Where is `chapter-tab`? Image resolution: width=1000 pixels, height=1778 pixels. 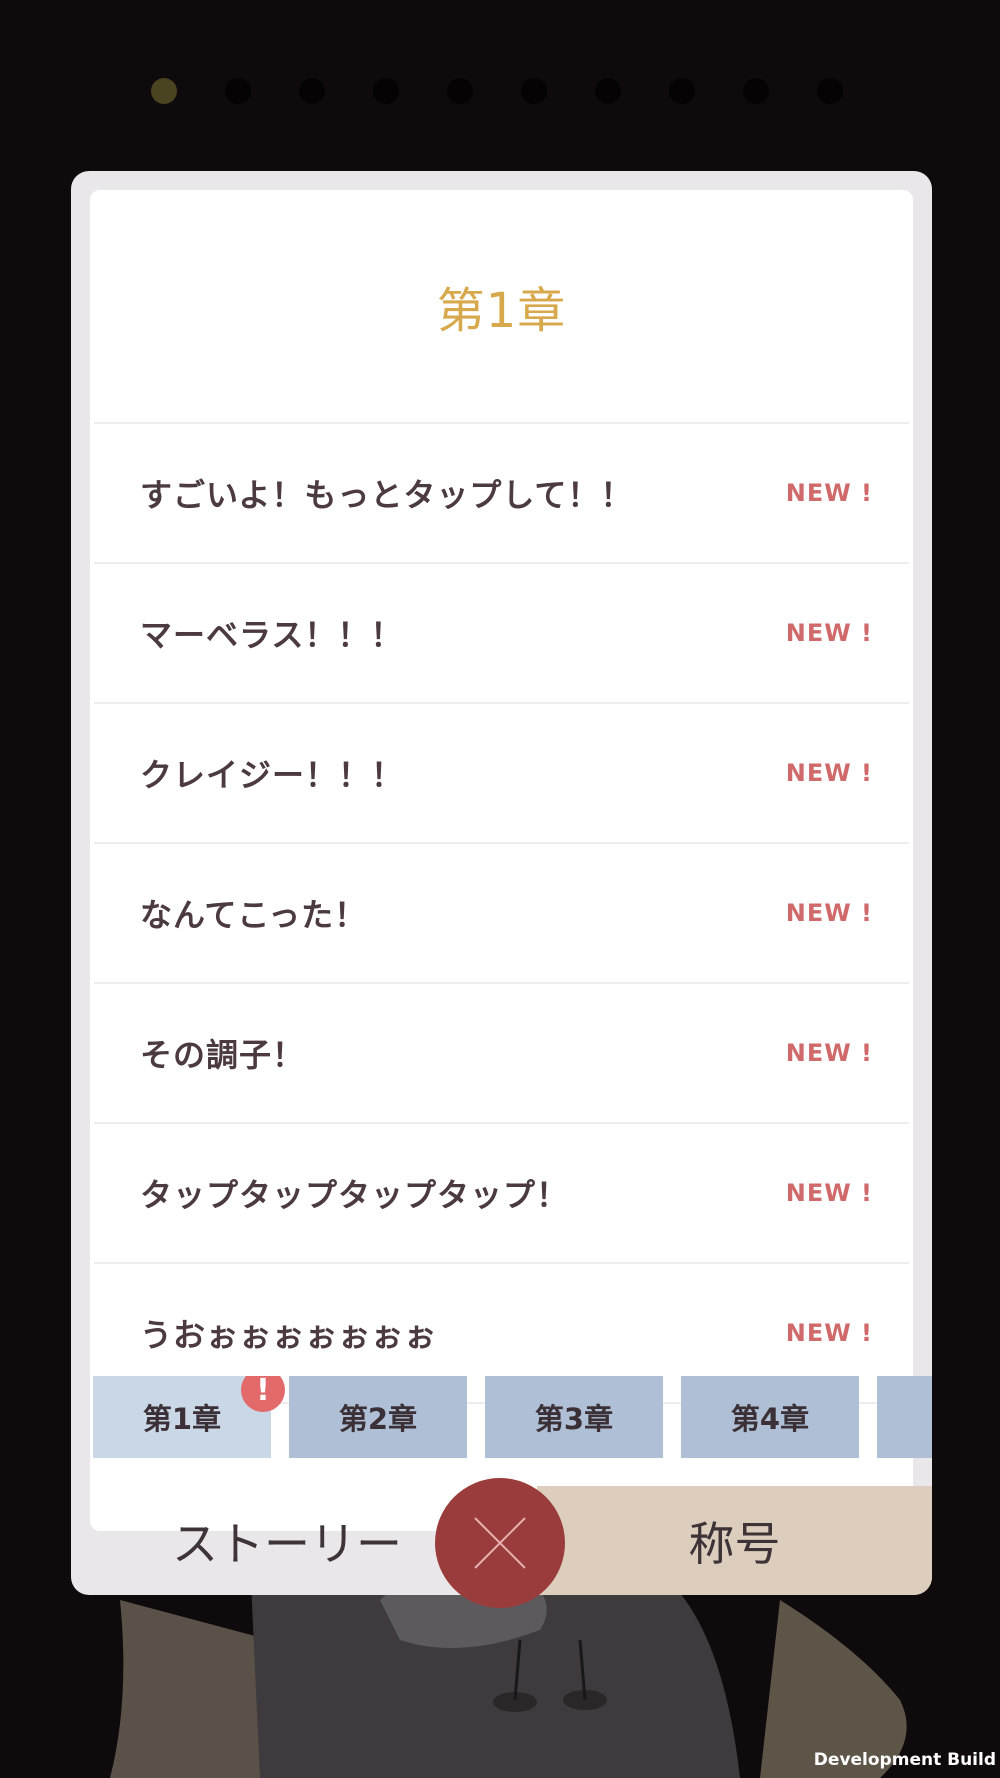 chapter-tab is located at coordinates (904, 1417).